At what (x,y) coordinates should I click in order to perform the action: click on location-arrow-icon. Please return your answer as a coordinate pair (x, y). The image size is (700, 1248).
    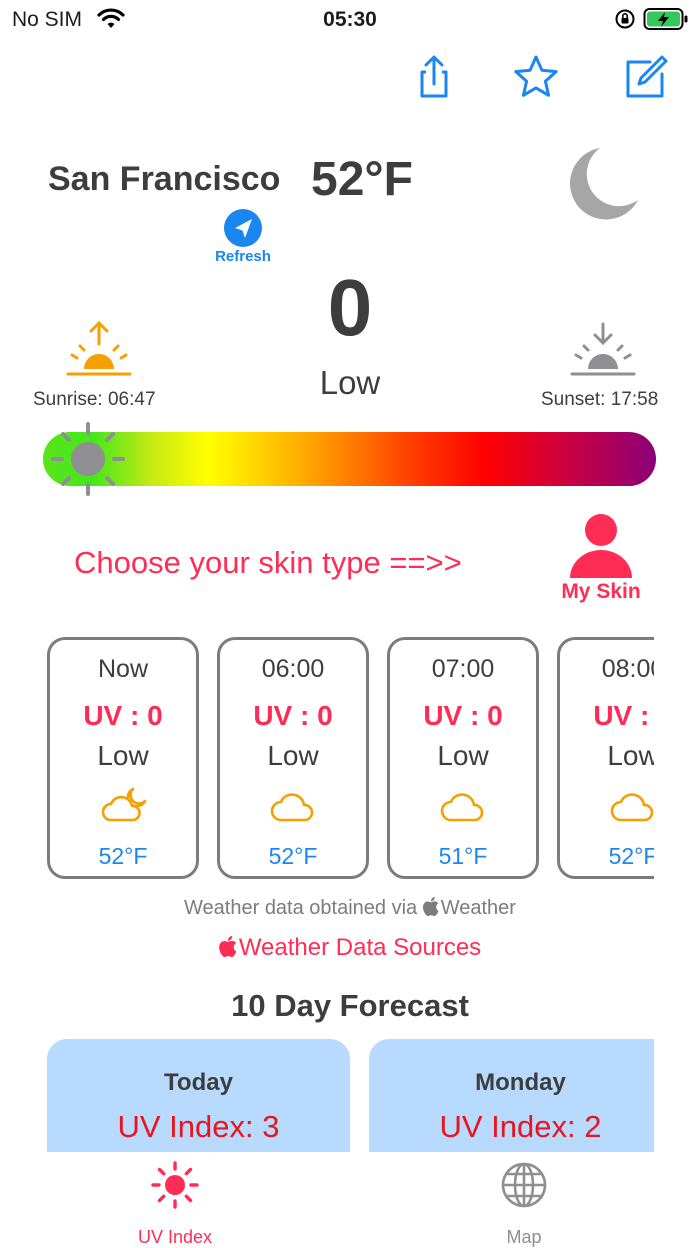
    Looking at the image, I should click on (243, 228).